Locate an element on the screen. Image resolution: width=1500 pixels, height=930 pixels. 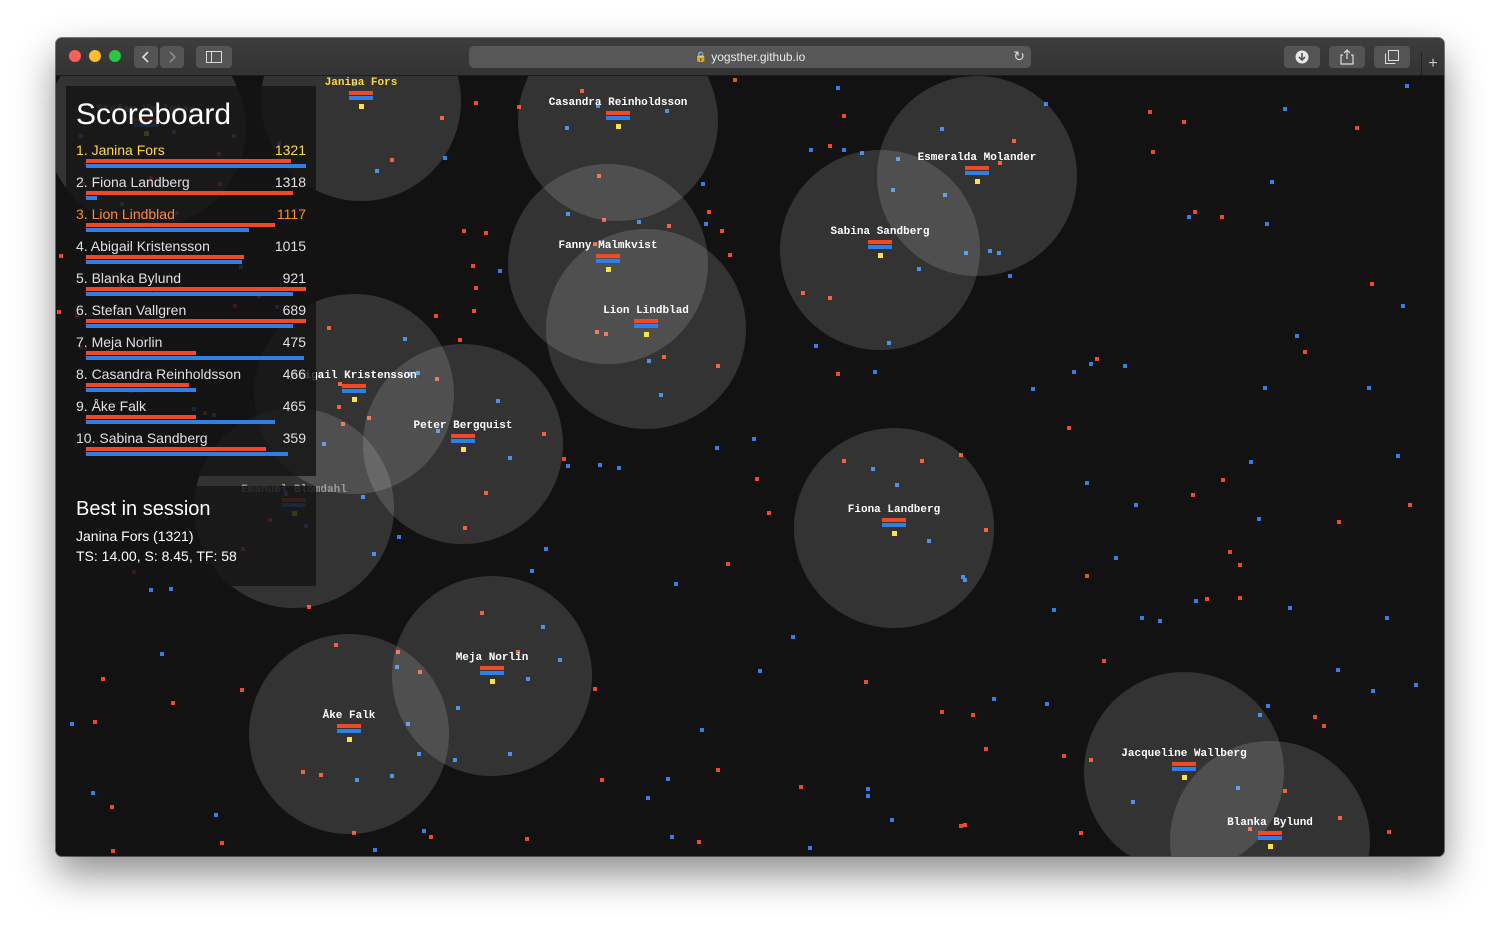
scoreboard-player-name: 8. Casandra Reinholdsson is located at coordinates (158, 374).